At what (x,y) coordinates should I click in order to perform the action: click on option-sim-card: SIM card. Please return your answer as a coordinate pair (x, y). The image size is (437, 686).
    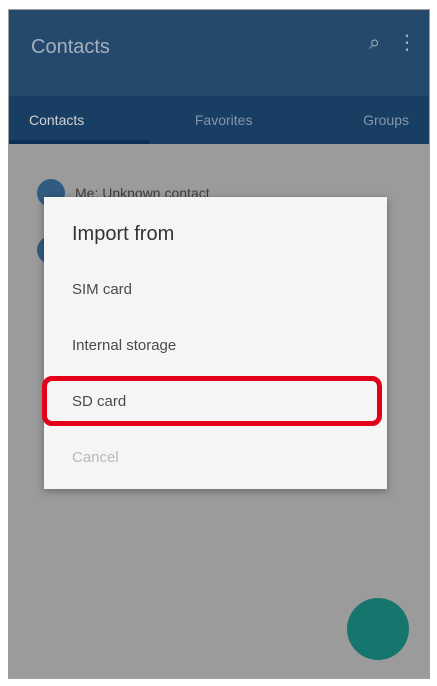
    Looking at the image, I should click on (215, 289).